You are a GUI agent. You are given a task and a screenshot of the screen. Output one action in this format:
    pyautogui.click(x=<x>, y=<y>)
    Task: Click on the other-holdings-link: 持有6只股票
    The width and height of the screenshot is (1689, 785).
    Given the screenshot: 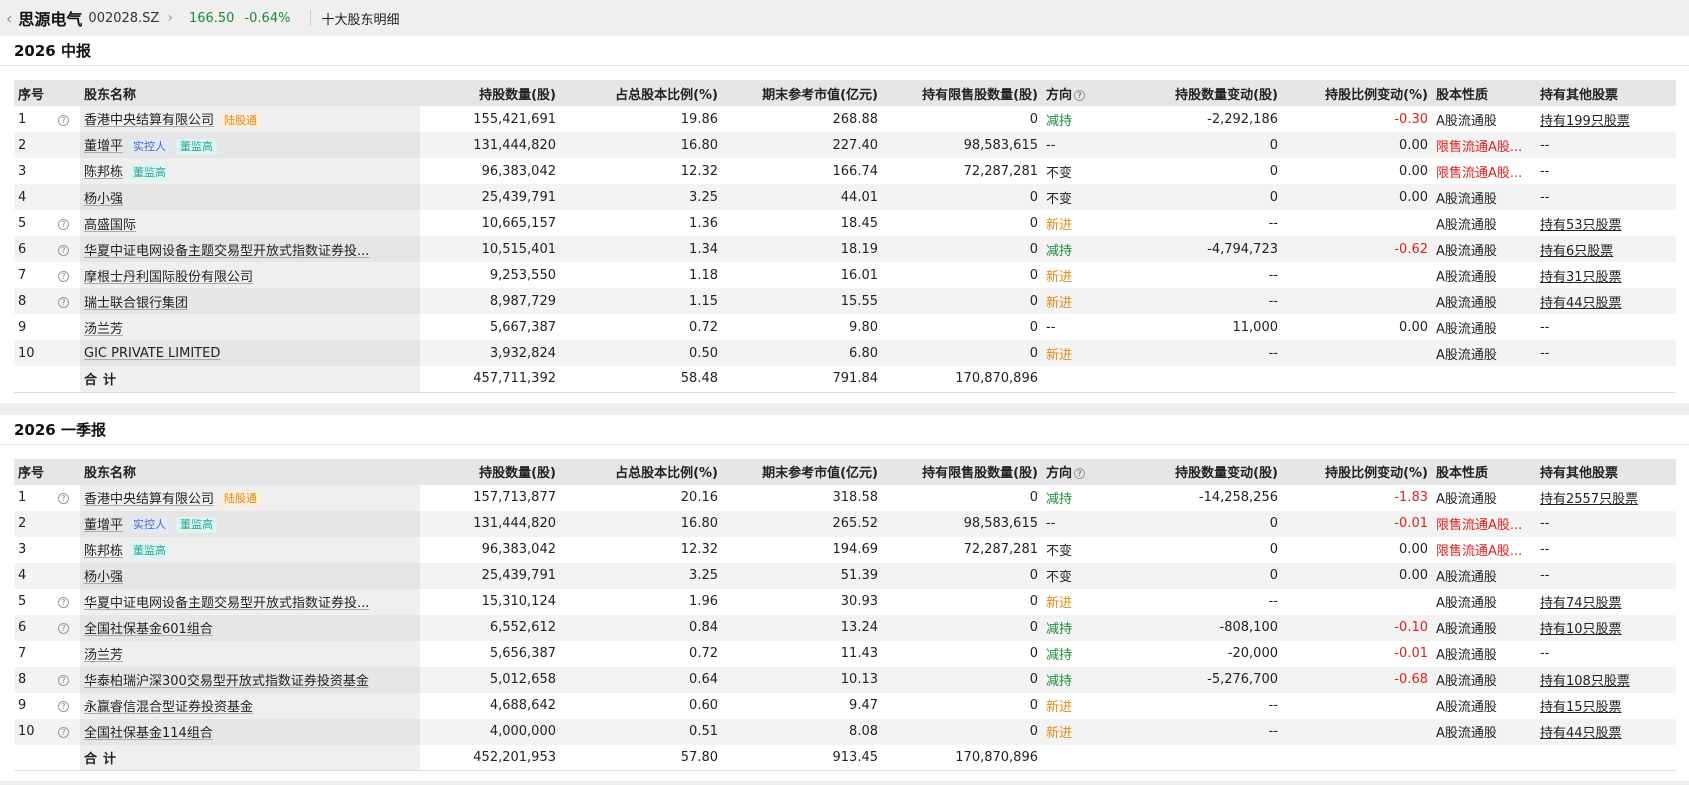 What is the action you would take?
    pyautogui.click(x=1576, y=251)
    